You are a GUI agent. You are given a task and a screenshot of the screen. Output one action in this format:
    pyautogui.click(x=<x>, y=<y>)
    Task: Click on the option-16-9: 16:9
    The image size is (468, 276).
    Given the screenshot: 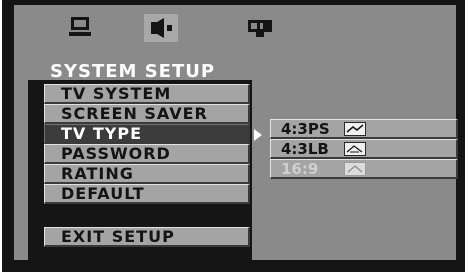 What is the action you would take?
    pyautogui.click(x=364, y=169)
    